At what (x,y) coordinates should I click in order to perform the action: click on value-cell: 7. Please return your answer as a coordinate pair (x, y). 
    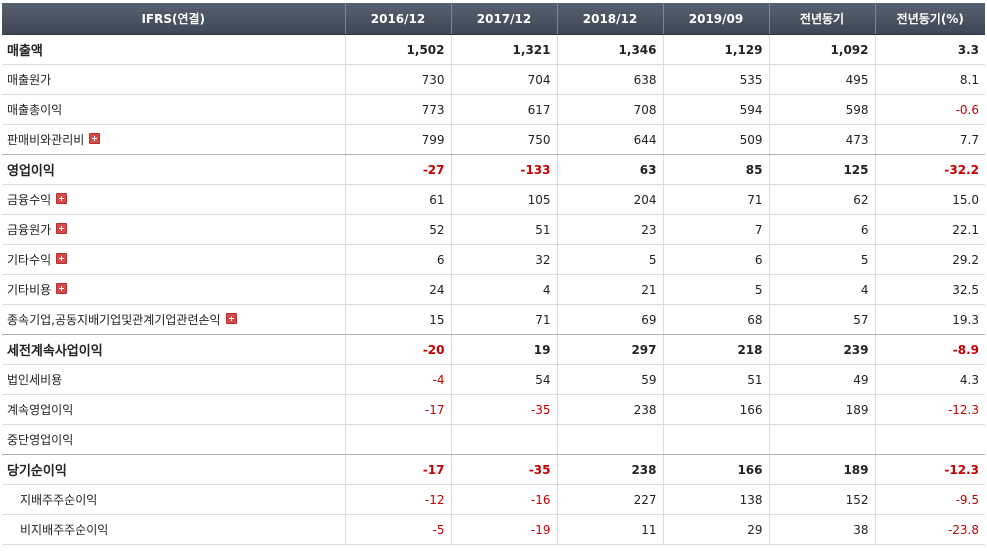
    Looking at the image, I should click on (716, 229).